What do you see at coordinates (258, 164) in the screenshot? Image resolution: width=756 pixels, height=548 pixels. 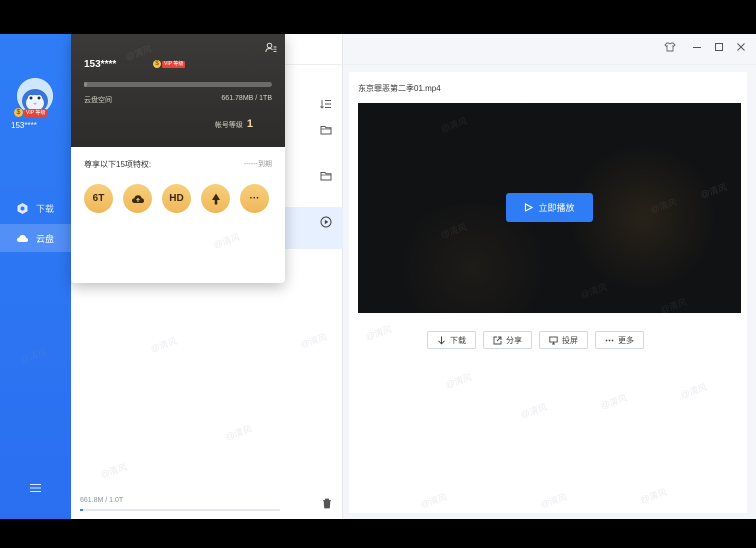 I see `expire-date: ------到期` at bounding box center [258, 164].